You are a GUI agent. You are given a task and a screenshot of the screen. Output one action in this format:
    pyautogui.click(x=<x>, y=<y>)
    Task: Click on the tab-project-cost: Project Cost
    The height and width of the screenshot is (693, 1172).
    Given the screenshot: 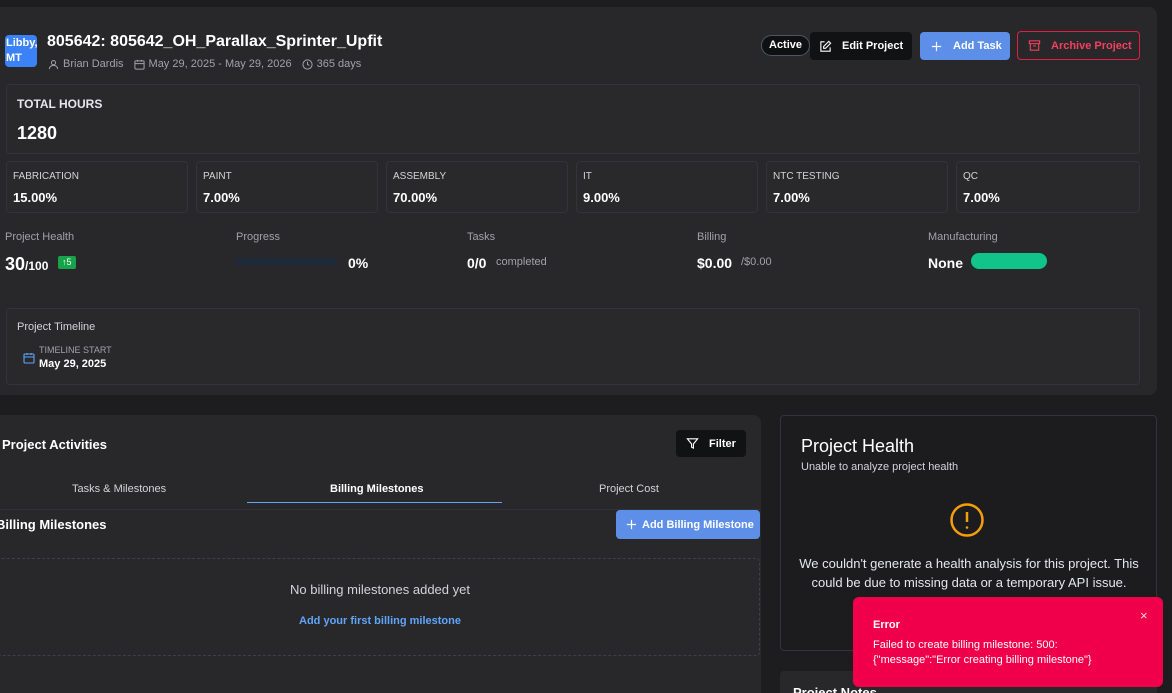 What is the action you would take?
    pyautogui.click(x=629, y=489)
    